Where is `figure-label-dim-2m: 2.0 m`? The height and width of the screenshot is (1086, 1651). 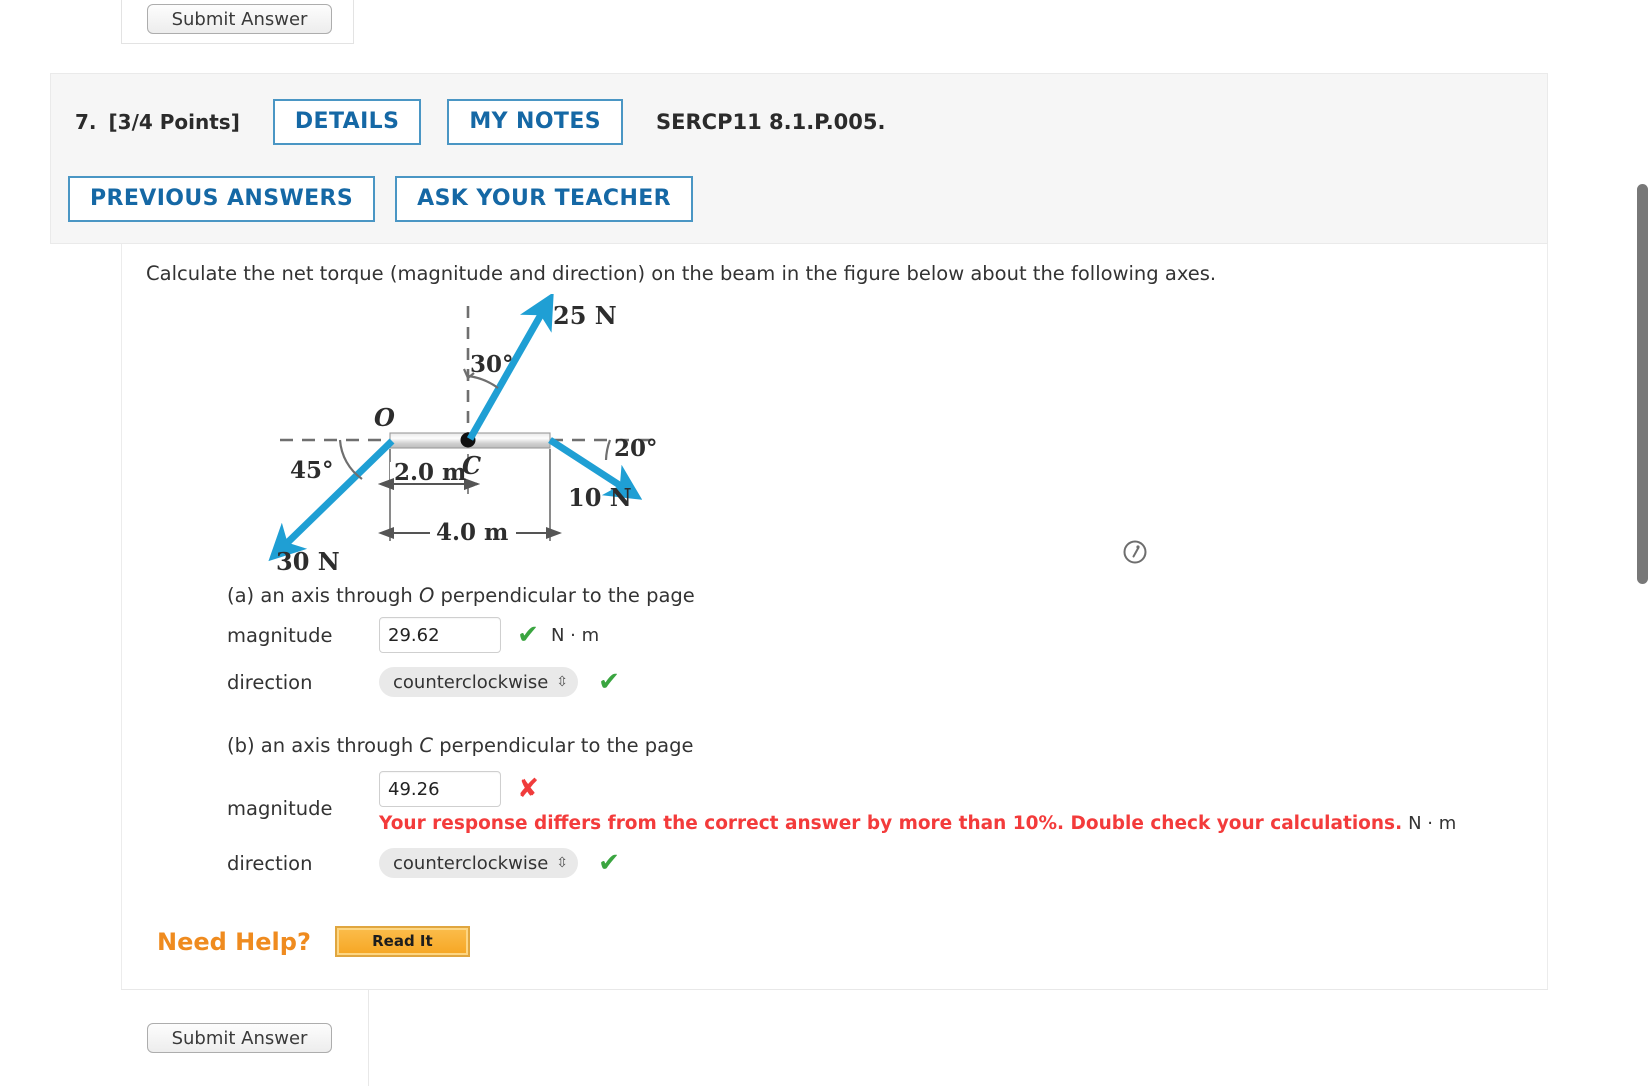
figure-label-dim-2m: 2.0 m is located at coordinates (430, 472).